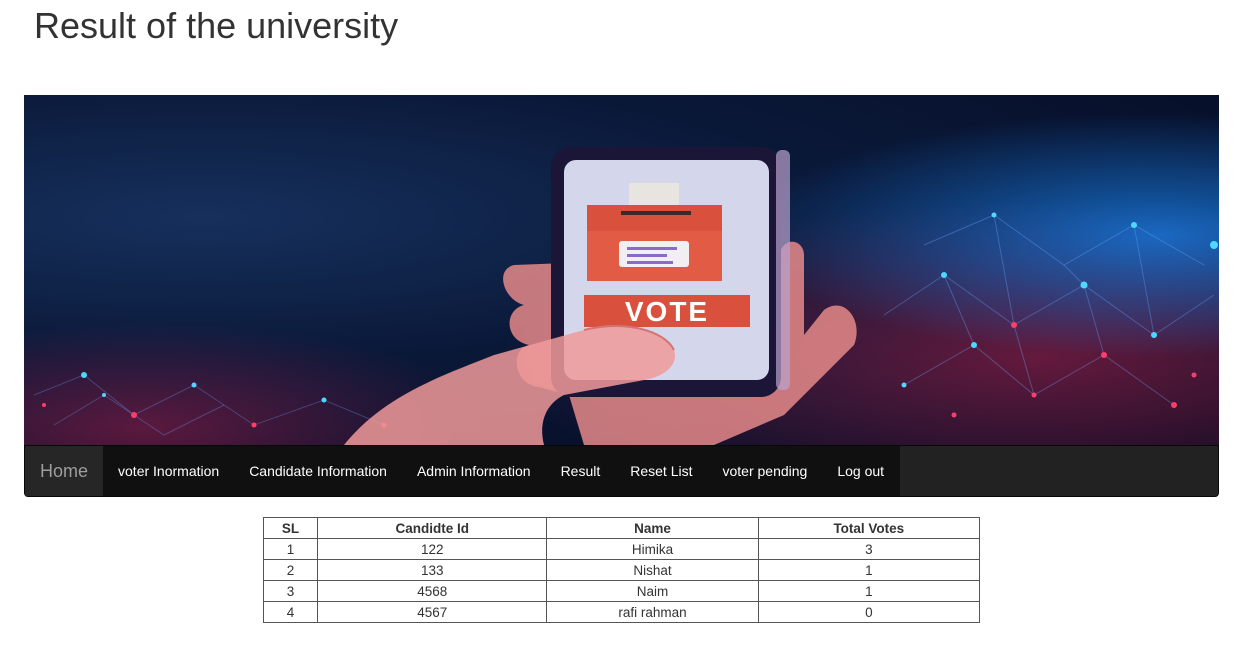 This screenshot has width=1236, height=649. What do you see at coordinates (432, 570) in the screenshot?
I see `cell-candidate-id: 133` at bounding box center [432, 570].